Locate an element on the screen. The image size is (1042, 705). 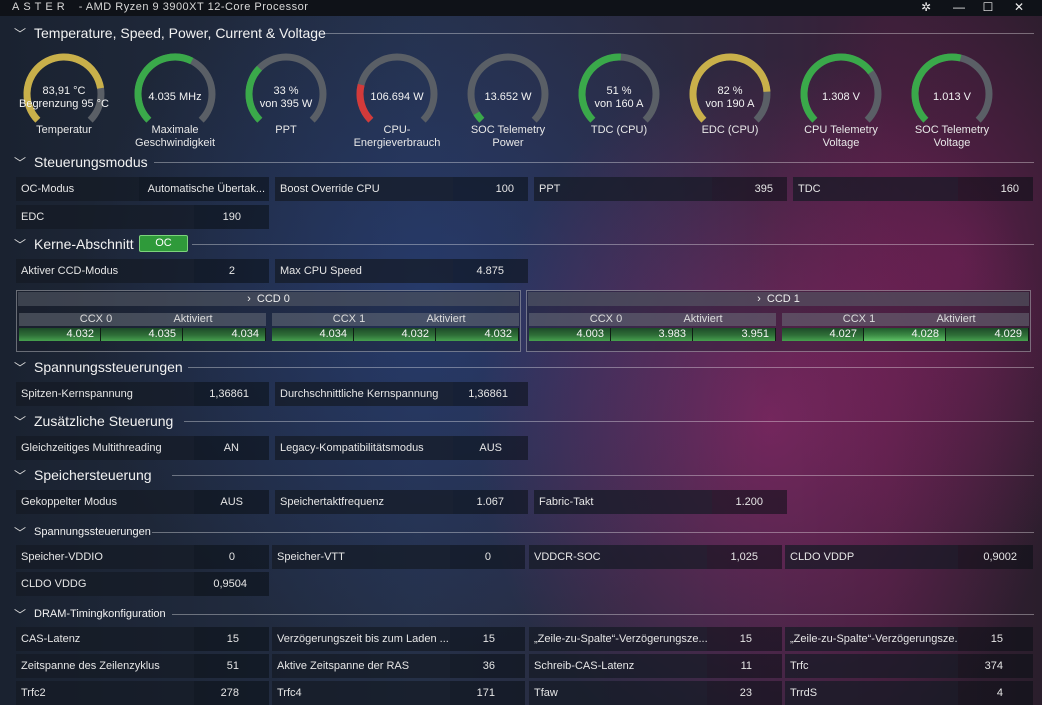
gauge-value: 33 % is located at coordinates (286, 91).